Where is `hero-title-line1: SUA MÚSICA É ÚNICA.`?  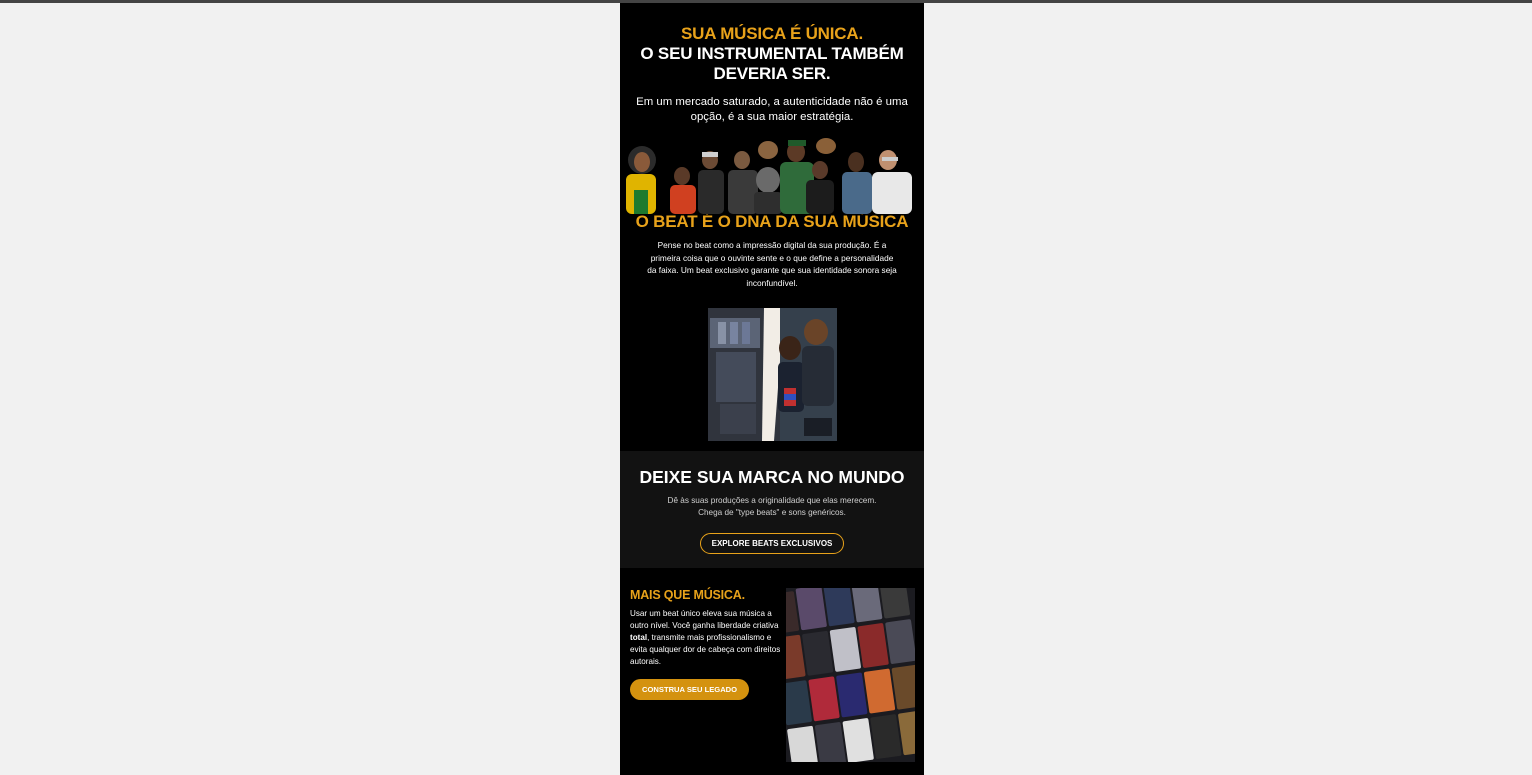
hero-title-line1: SUA MÚSICA É ÚNICA. is located at coordinates (772, 33).